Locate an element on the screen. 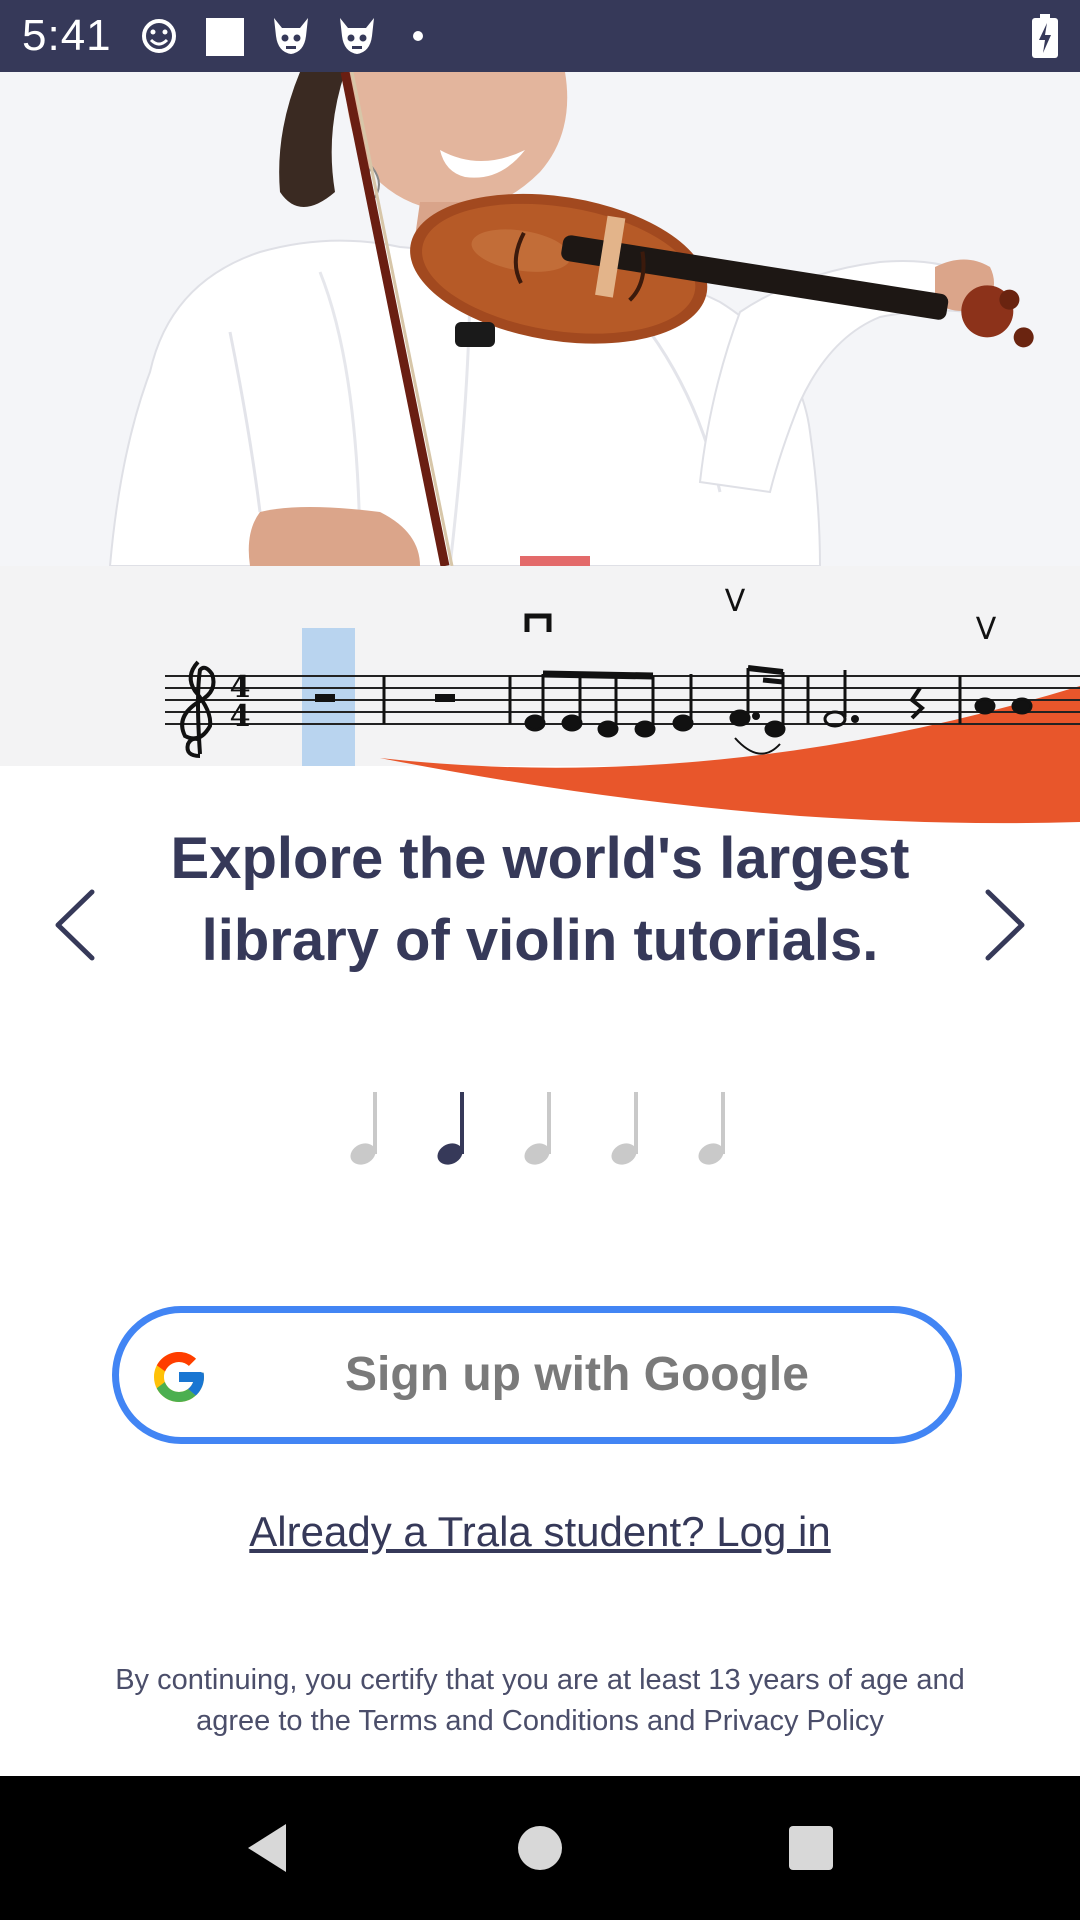 The width and height of the screenshot is (1080, 1920). back-icon is located at coordinates (266, 1848).